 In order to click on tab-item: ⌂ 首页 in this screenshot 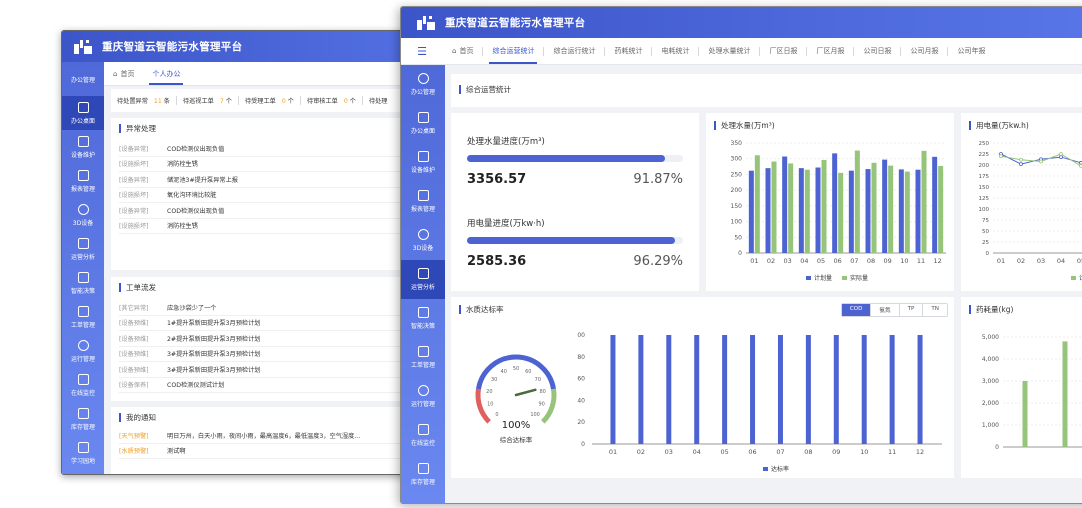, I will do `click(462, 51)`.